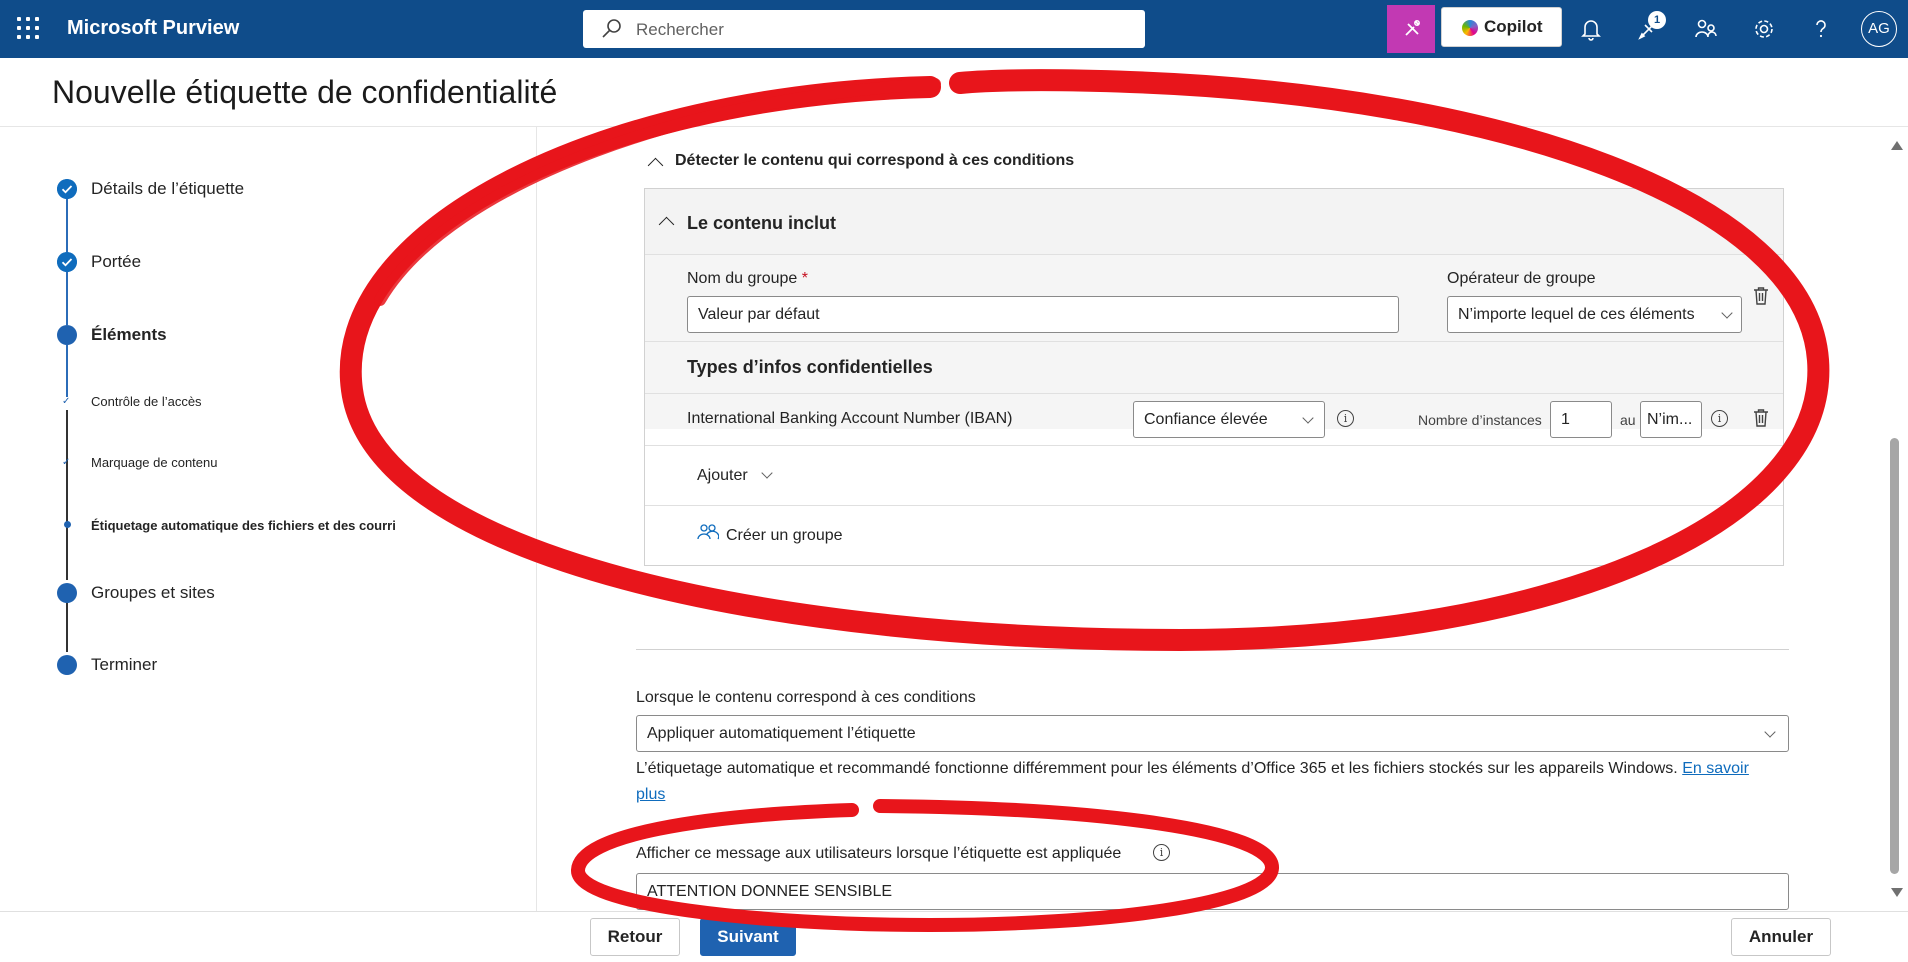  What do you see at coordinates (1761, 418) in the screenshot?
I see `delete-sit-trash-icon` at bounding box center [1761, 418].